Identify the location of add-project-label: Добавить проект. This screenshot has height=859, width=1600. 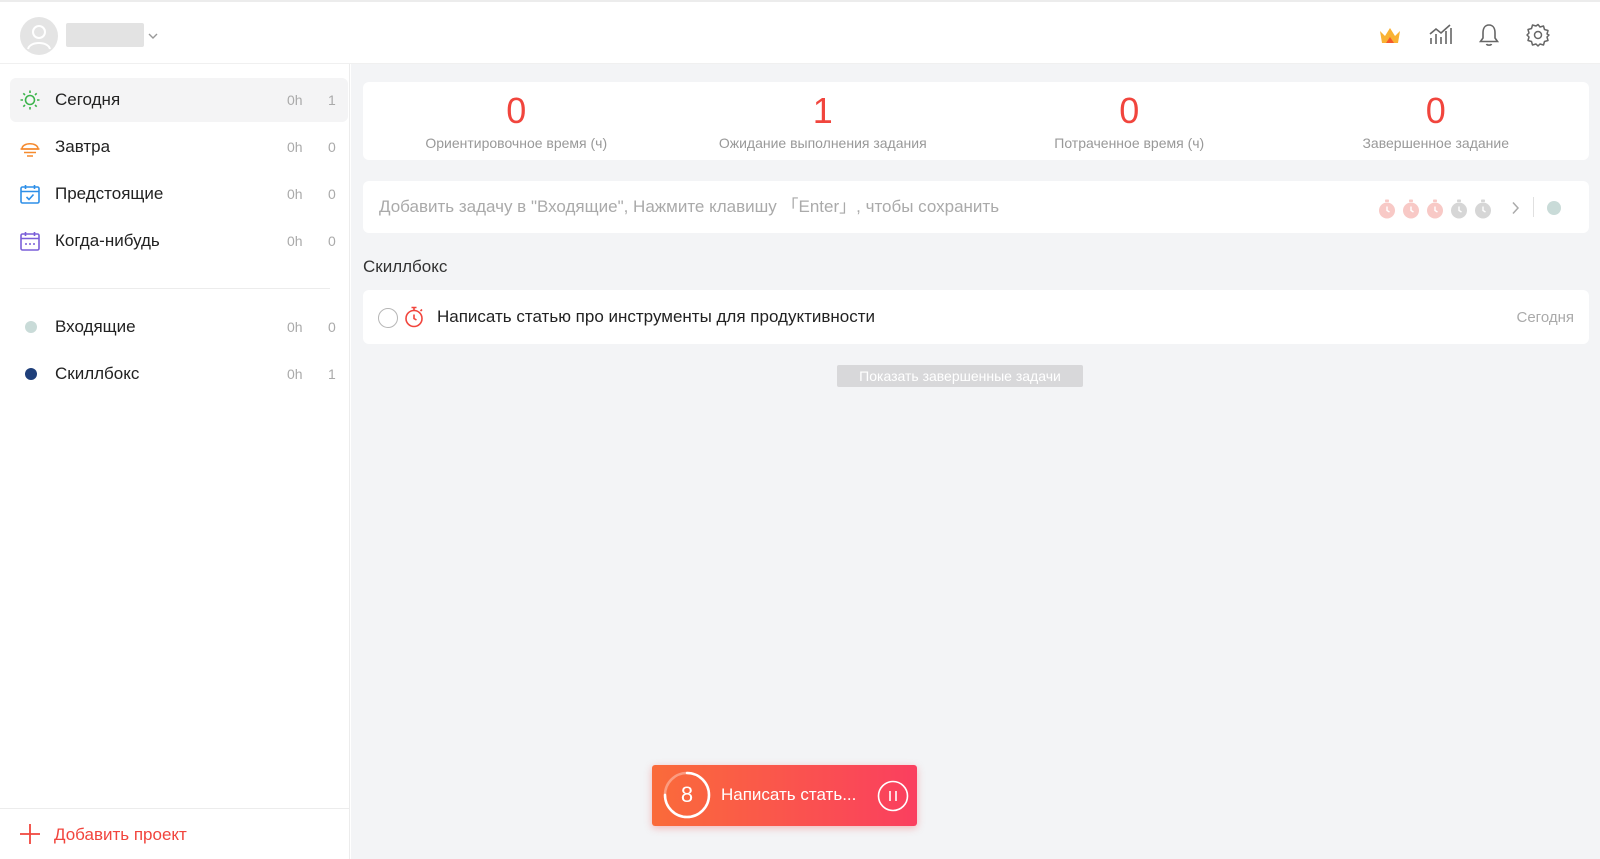
(120, 834).